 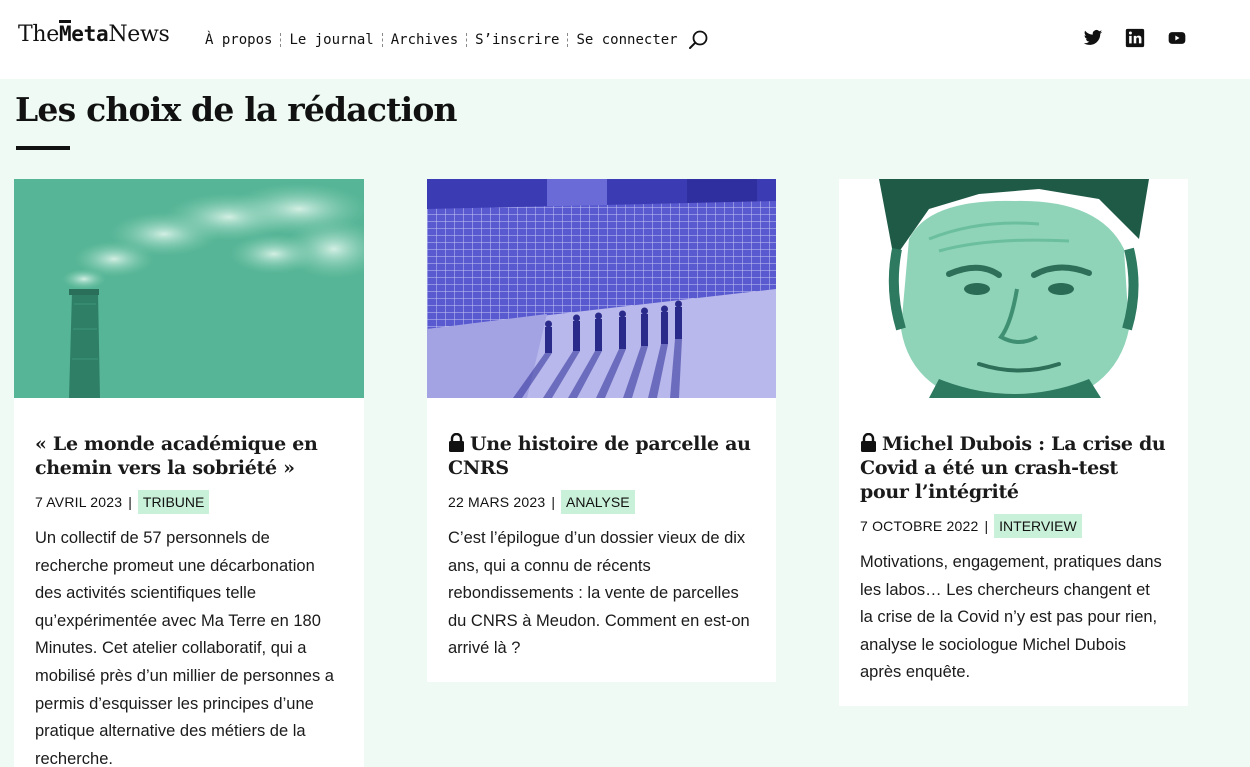 I want to click on nav-about: À propos, so click(x=238, y=40).